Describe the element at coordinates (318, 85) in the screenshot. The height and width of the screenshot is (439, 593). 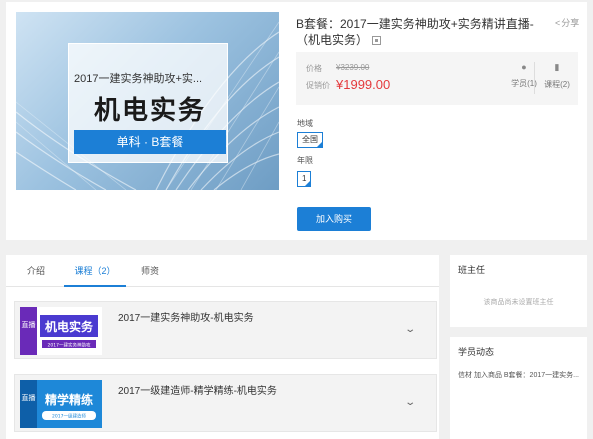
I see `sale-price-label: 促销价` at that location.